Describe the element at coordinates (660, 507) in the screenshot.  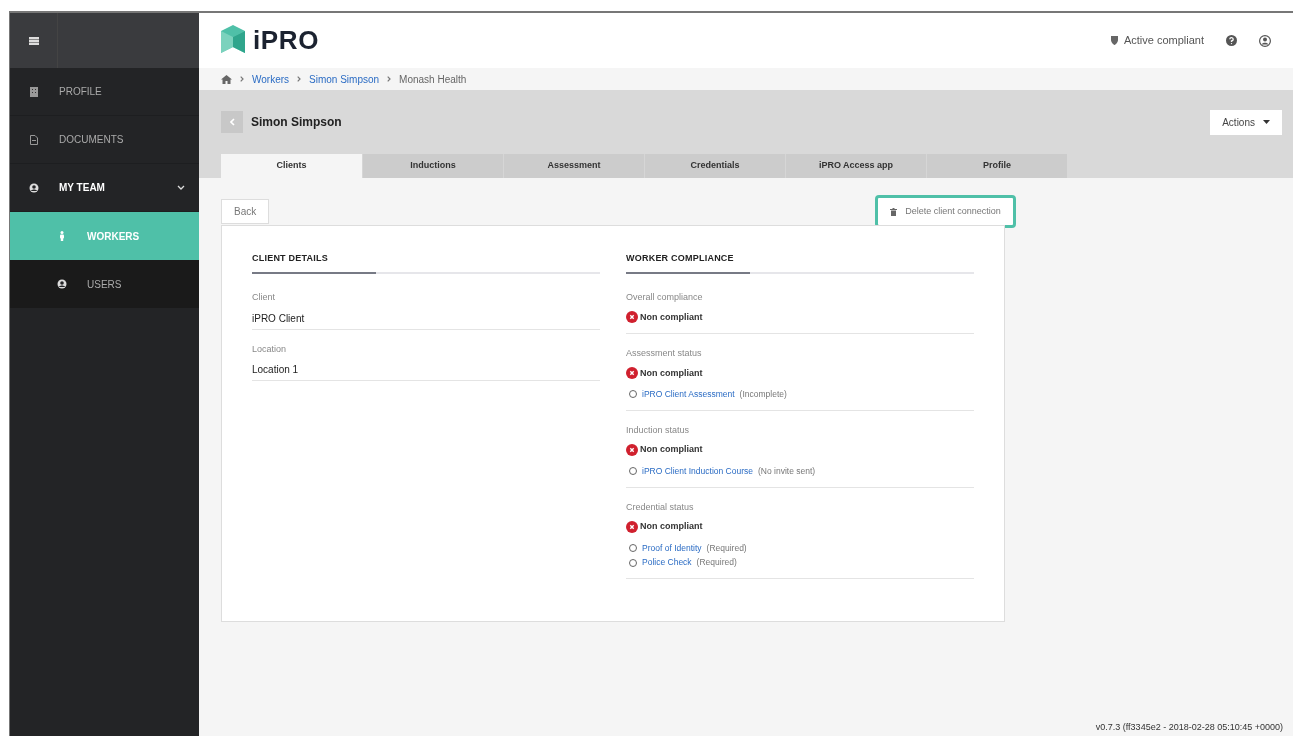
I see `status-label: Credential status` at that location.